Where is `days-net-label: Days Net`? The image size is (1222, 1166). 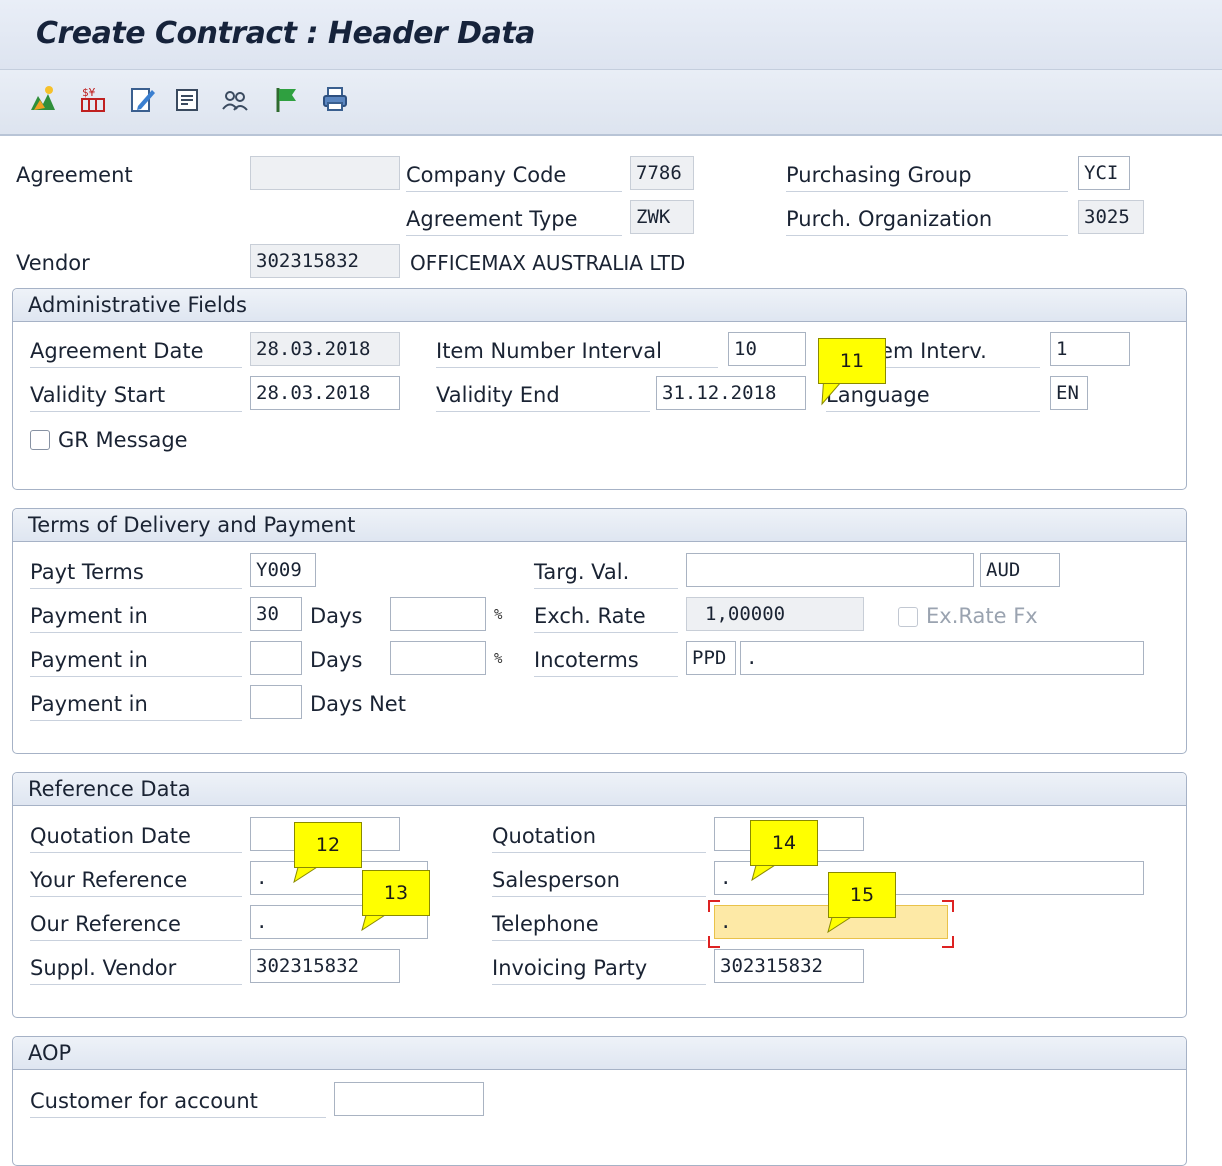
days-net-label: Days Net is located at coordinates (358, 704).